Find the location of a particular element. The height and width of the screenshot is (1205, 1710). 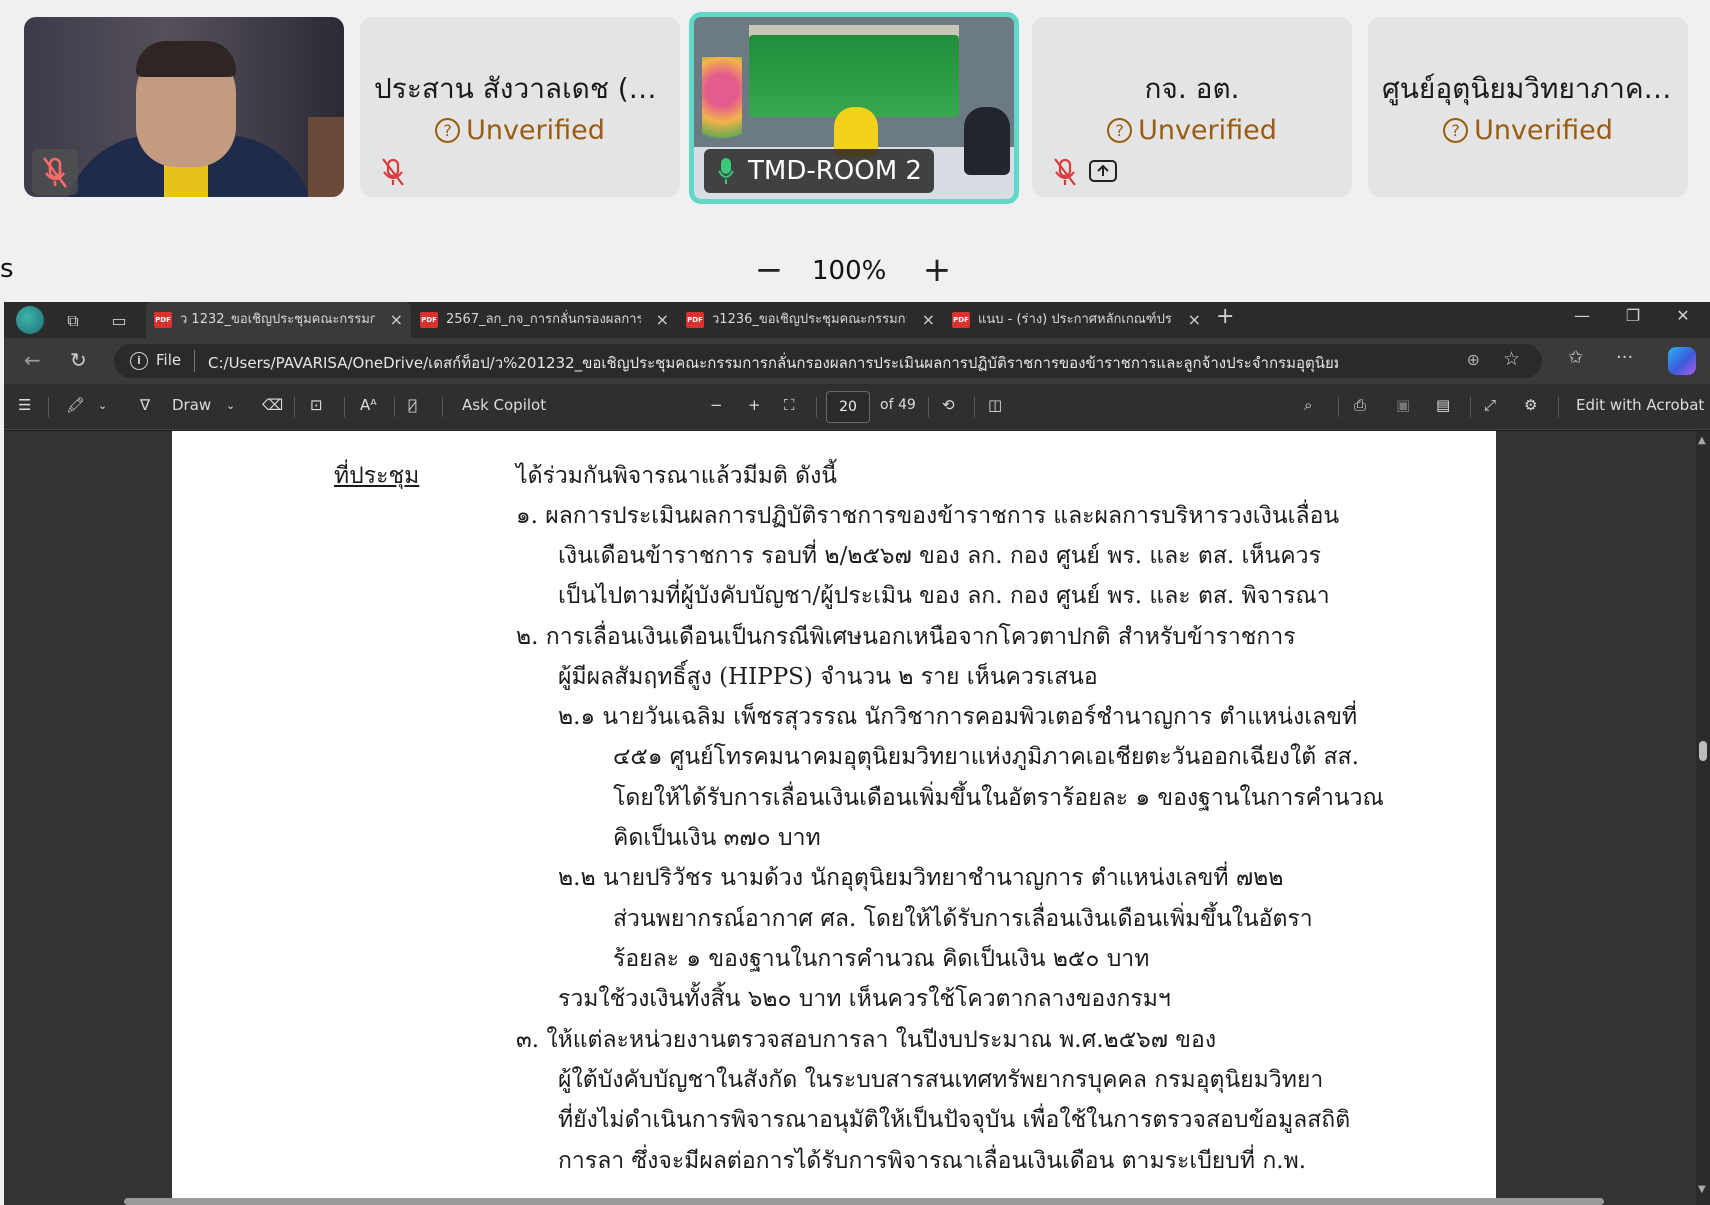

contents-icon: ☰ is located at coordinates (24, 405).